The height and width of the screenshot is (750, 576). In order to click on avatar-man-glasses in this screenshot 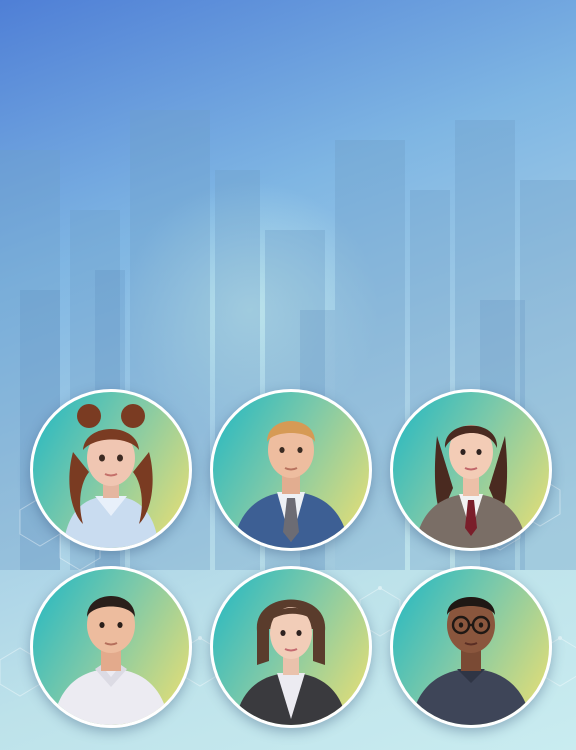, I will do `click(471, 647)`.